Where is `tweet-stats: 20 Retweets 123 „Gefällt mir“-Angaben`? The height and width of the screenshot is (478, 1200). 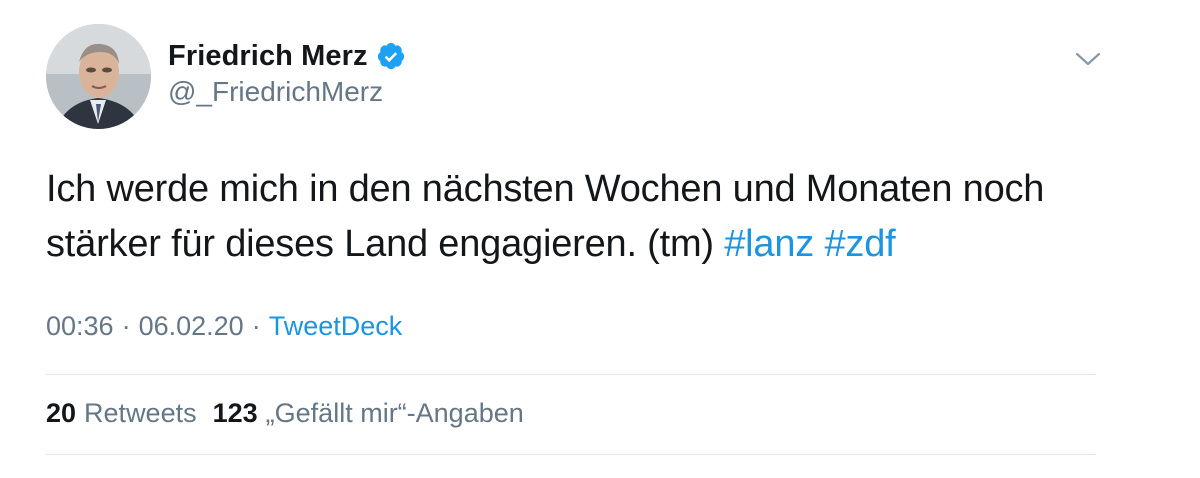 tweet-stats: 20 Retweets 123 „Gefällt mir“-Angaben is located at coordinates (285, 413).